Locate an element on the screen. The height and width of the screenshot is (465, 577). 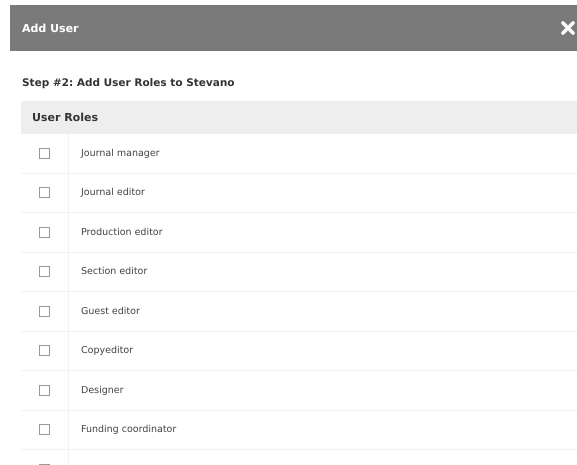
step-heading: Step #2: Add User Roles to Stevano is located at coordinates (129, 83).